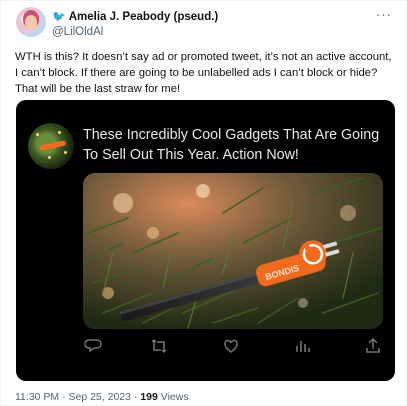 Image resolution: width=407 pixels, height=406 pixels. Describe the element at coordinates (149, 397) in the screenshot. I see `views-count: 199` at that location.